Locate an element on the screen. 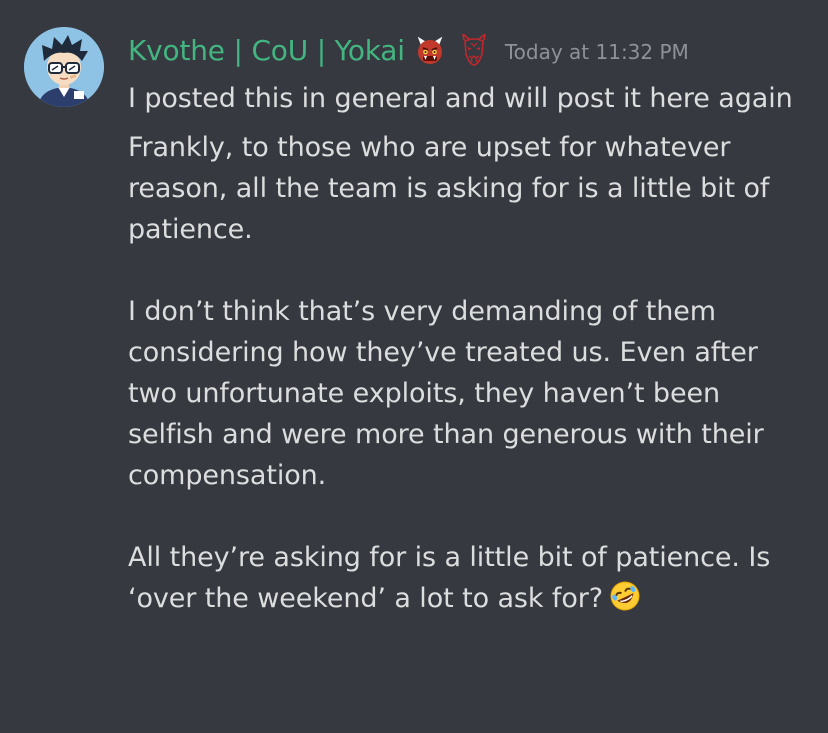 This screenshot has height=733, width=828. message-timestamp: Today at 11:32 PM is located at coordinates (597, 50).